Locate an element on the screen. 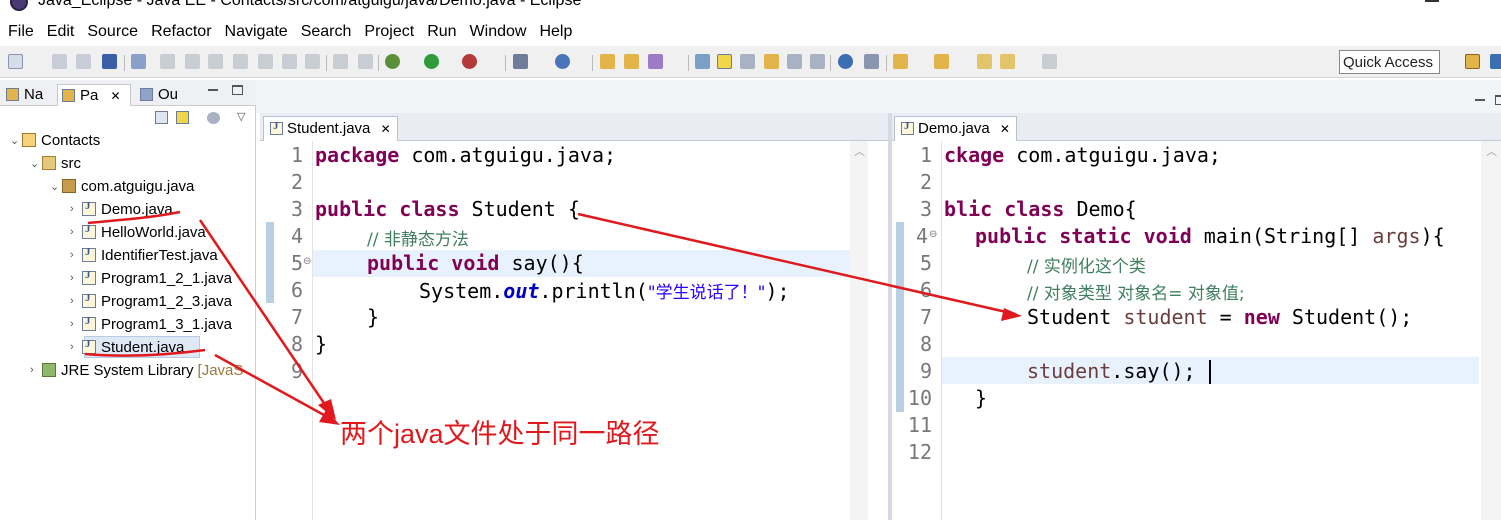  arrow-student-to-label is located at coordinates (274, 387).